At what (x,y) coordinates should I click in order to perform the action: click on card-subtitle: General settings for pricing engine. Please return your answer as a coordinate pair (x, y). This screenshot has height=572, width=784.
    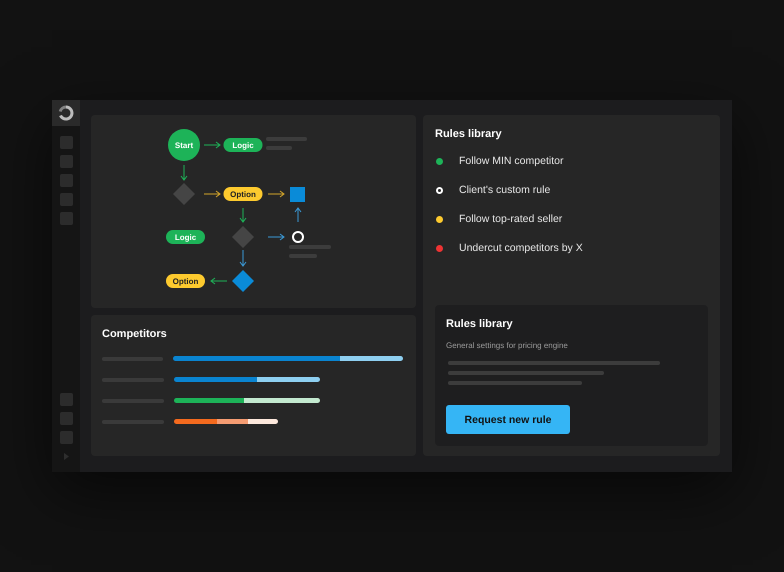
    Looking at the image, I should click on (507, 345).